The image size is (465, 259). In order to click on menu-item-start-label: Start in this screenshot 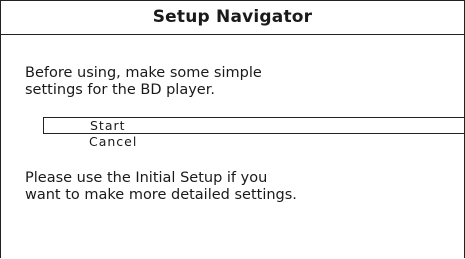, I will do `click(108, 125)`.